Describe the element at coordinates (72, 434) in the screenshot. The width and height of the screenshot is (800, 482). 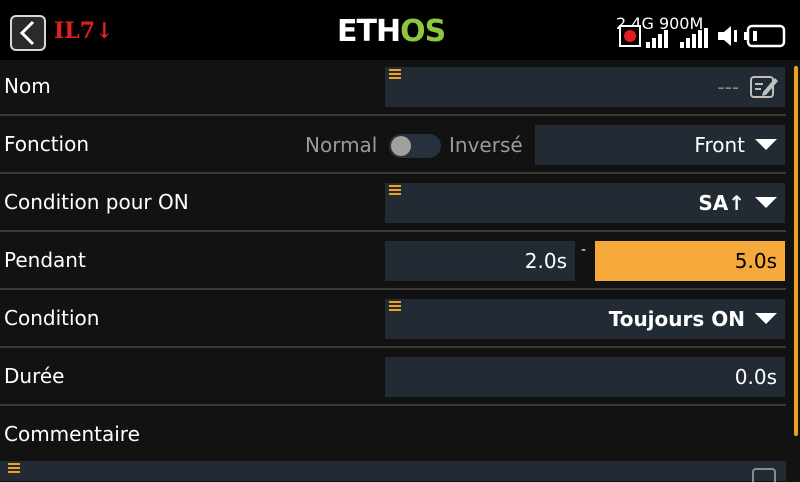
I see `label-commentaire: Commentaire` at that location.